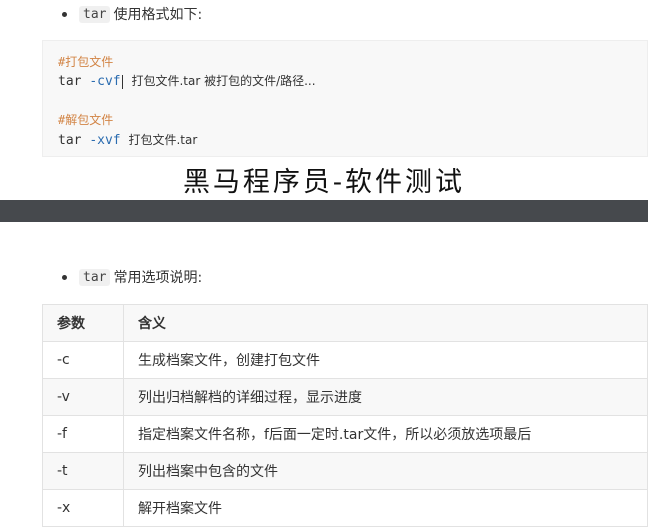  I want to click on unpack-args: 打包文件.tar, so click(163, 140).